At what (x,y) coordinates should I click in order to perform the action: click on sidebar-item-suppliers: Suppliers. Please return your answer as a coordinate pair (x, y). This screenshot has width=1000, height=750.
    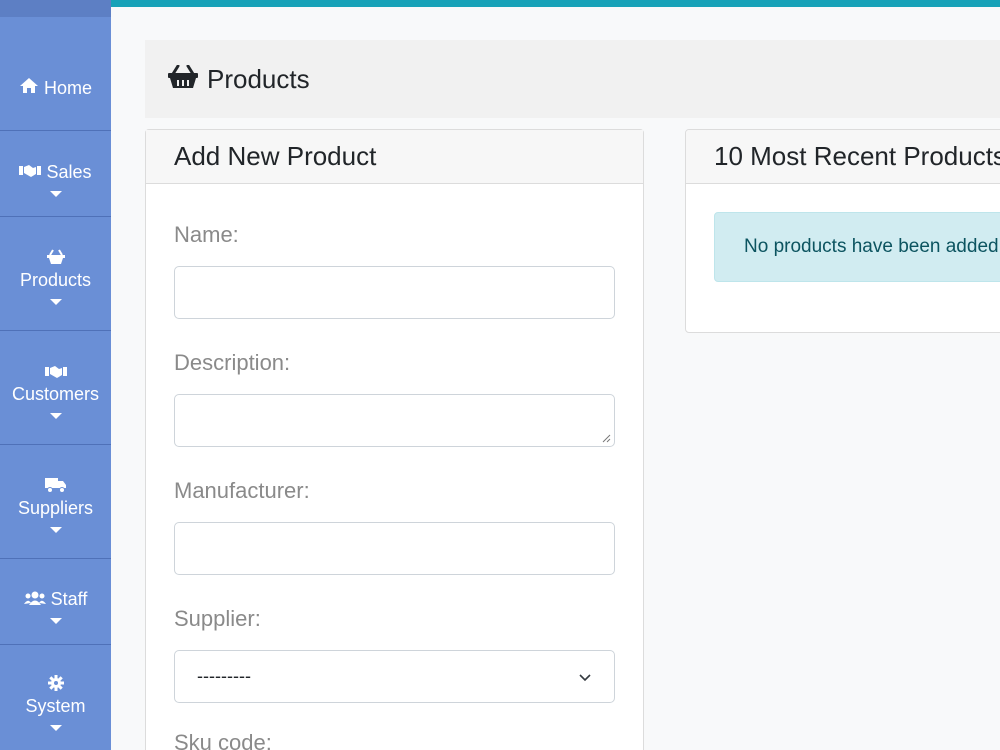
    Looking at the image, I should click on (55, 502).